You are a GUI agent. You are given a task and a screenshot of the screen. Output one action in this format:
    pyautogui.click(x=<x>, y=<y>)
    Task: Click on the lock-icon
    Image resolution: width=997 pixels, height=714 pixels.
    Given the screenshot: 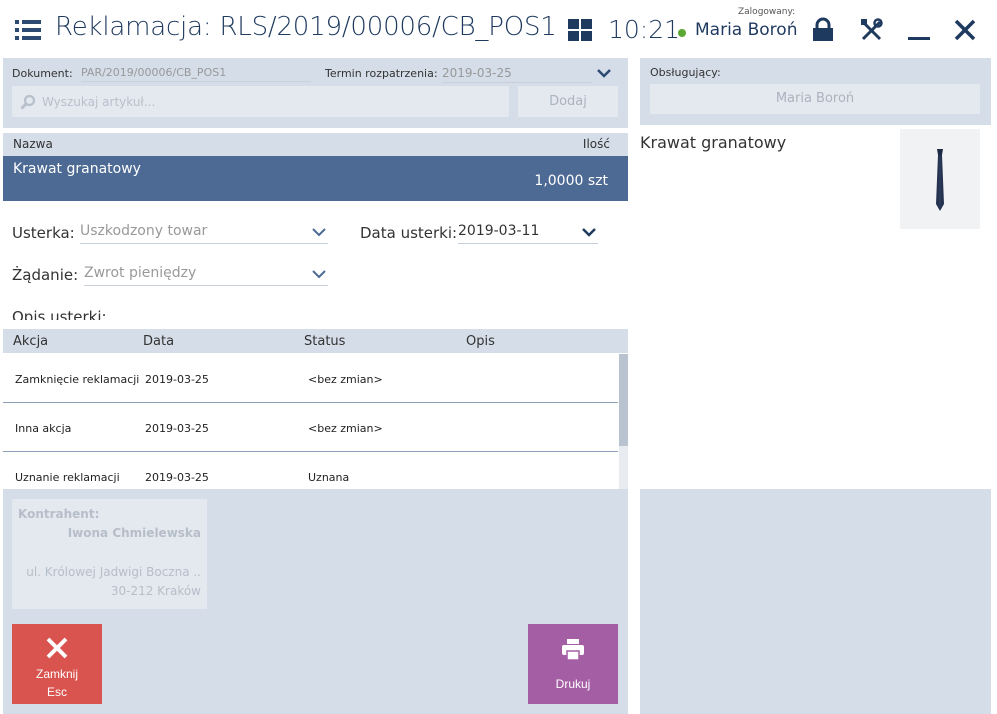 What is the action you would take?
    pyautogui.click(x=823, y=30)
    